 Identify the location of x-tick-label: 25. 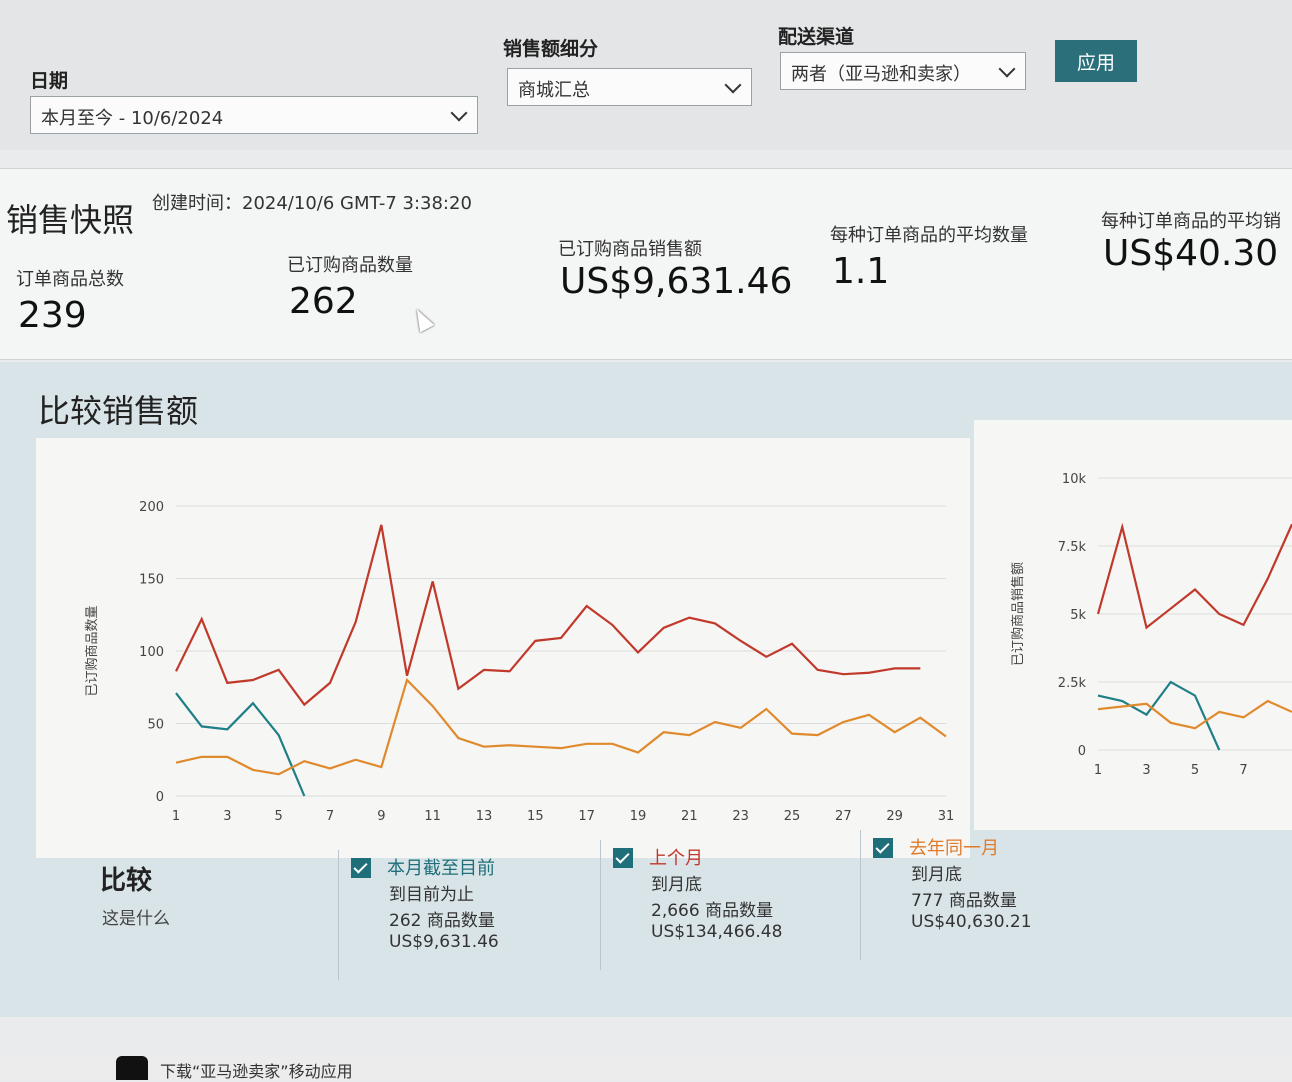
(792, 816).